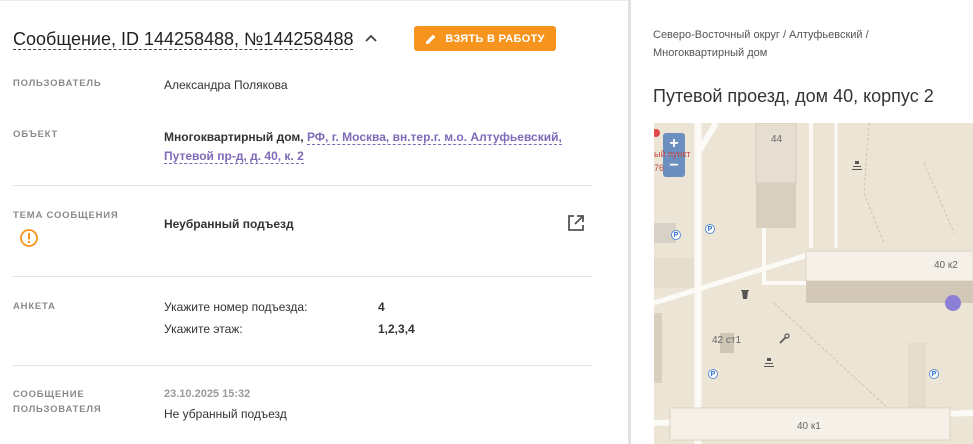  Describe the element at coordinates (710, 53) in the screenshot. I see `breadcrumb-line-2: Многоквартирный дом` at that location.